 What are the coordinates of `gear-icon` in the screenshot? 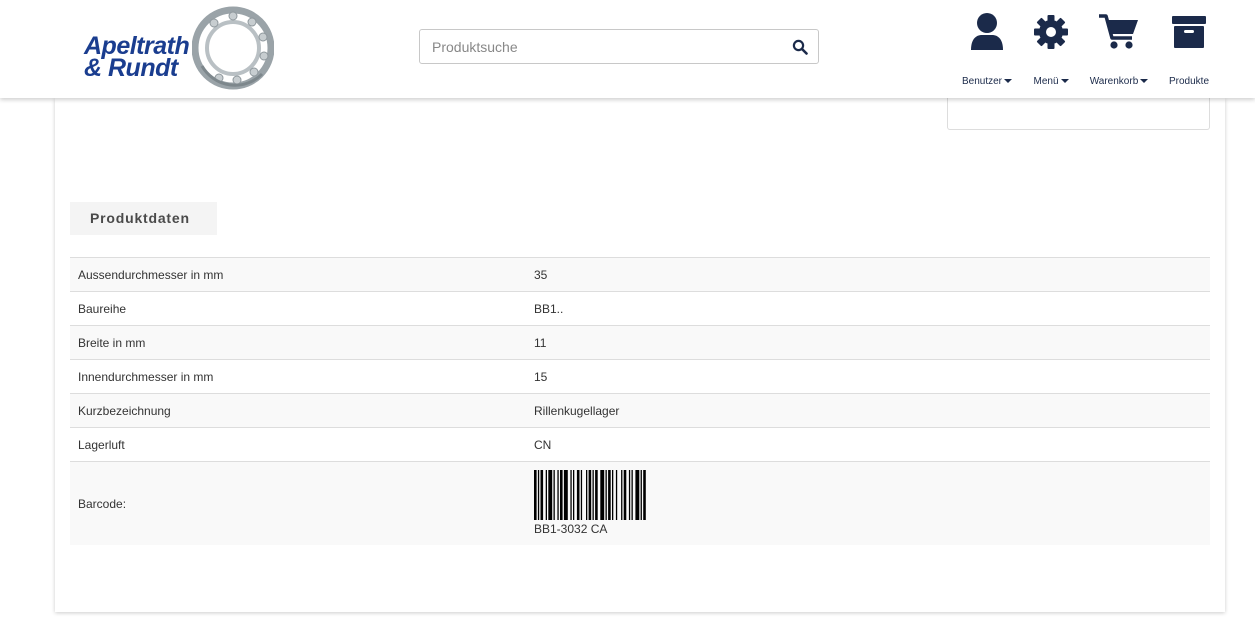 It's located at (1051, 32).